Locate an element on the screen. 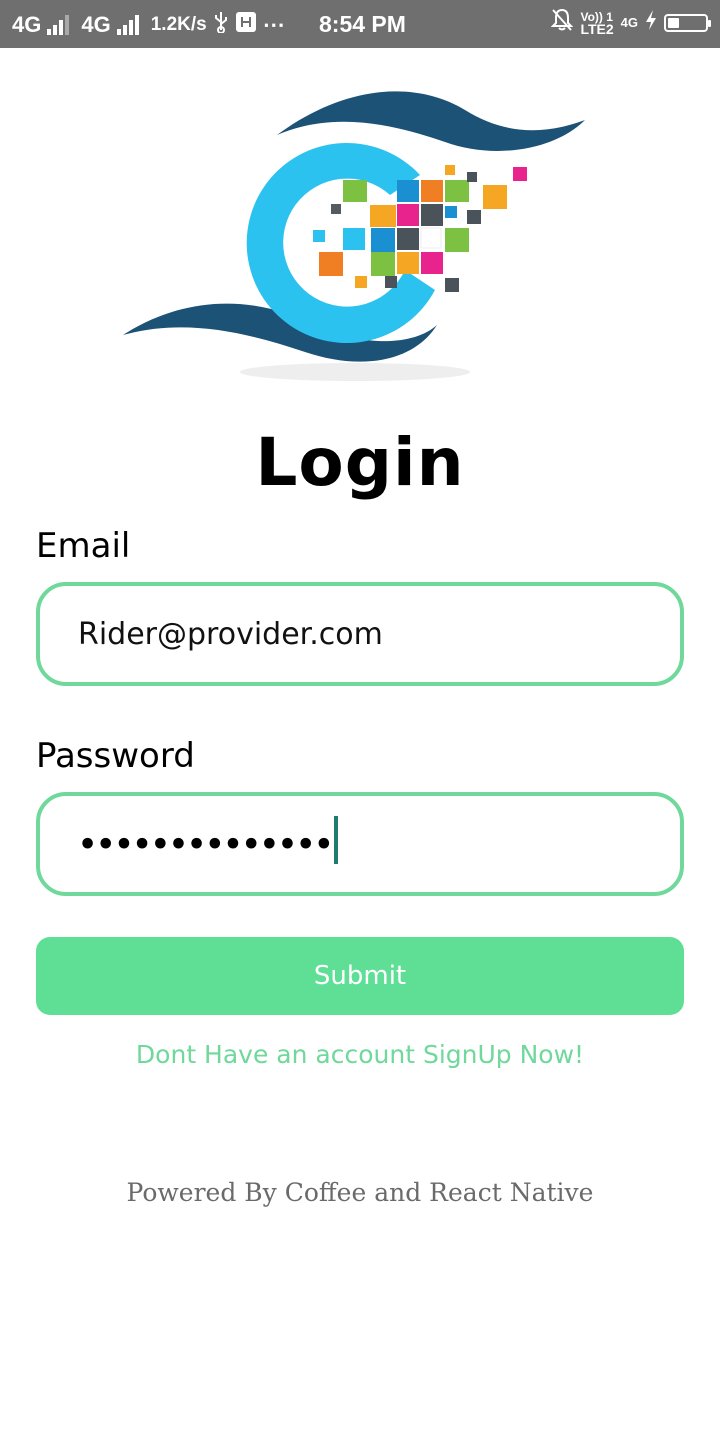 The width and height of the screenshot is (720, 1440). password-field-container: •••••••••••••• is located at coordinates (360, 844).